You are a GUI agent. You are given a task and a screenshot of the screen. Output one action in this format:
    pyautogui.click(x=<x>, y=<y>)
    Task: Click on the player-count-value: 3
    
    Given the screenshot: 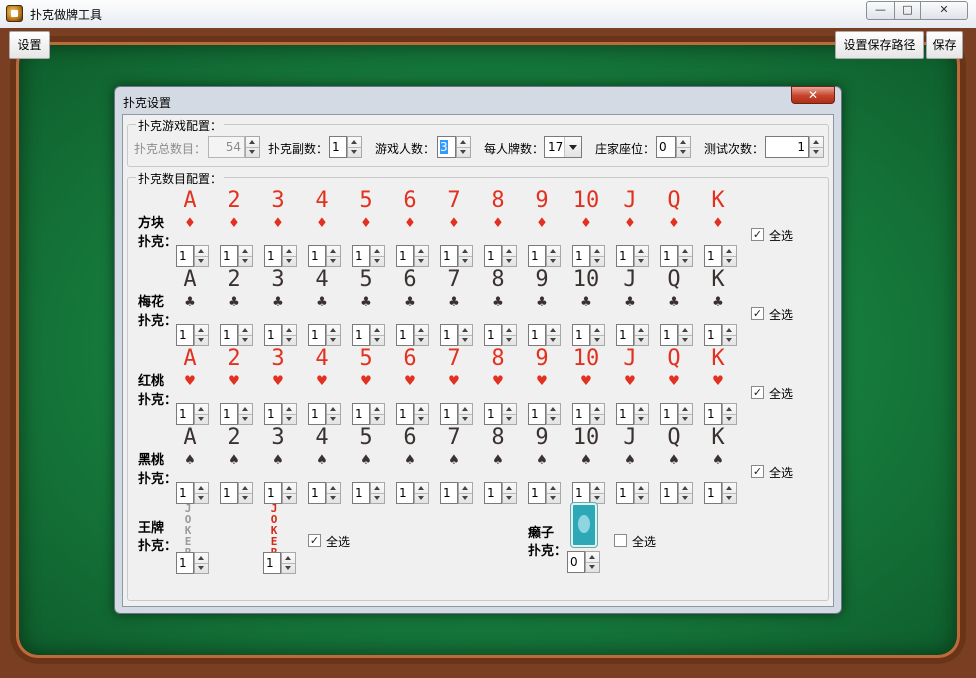 What is the action you would take?
    pyautogui.click(x=444, y=147)
    